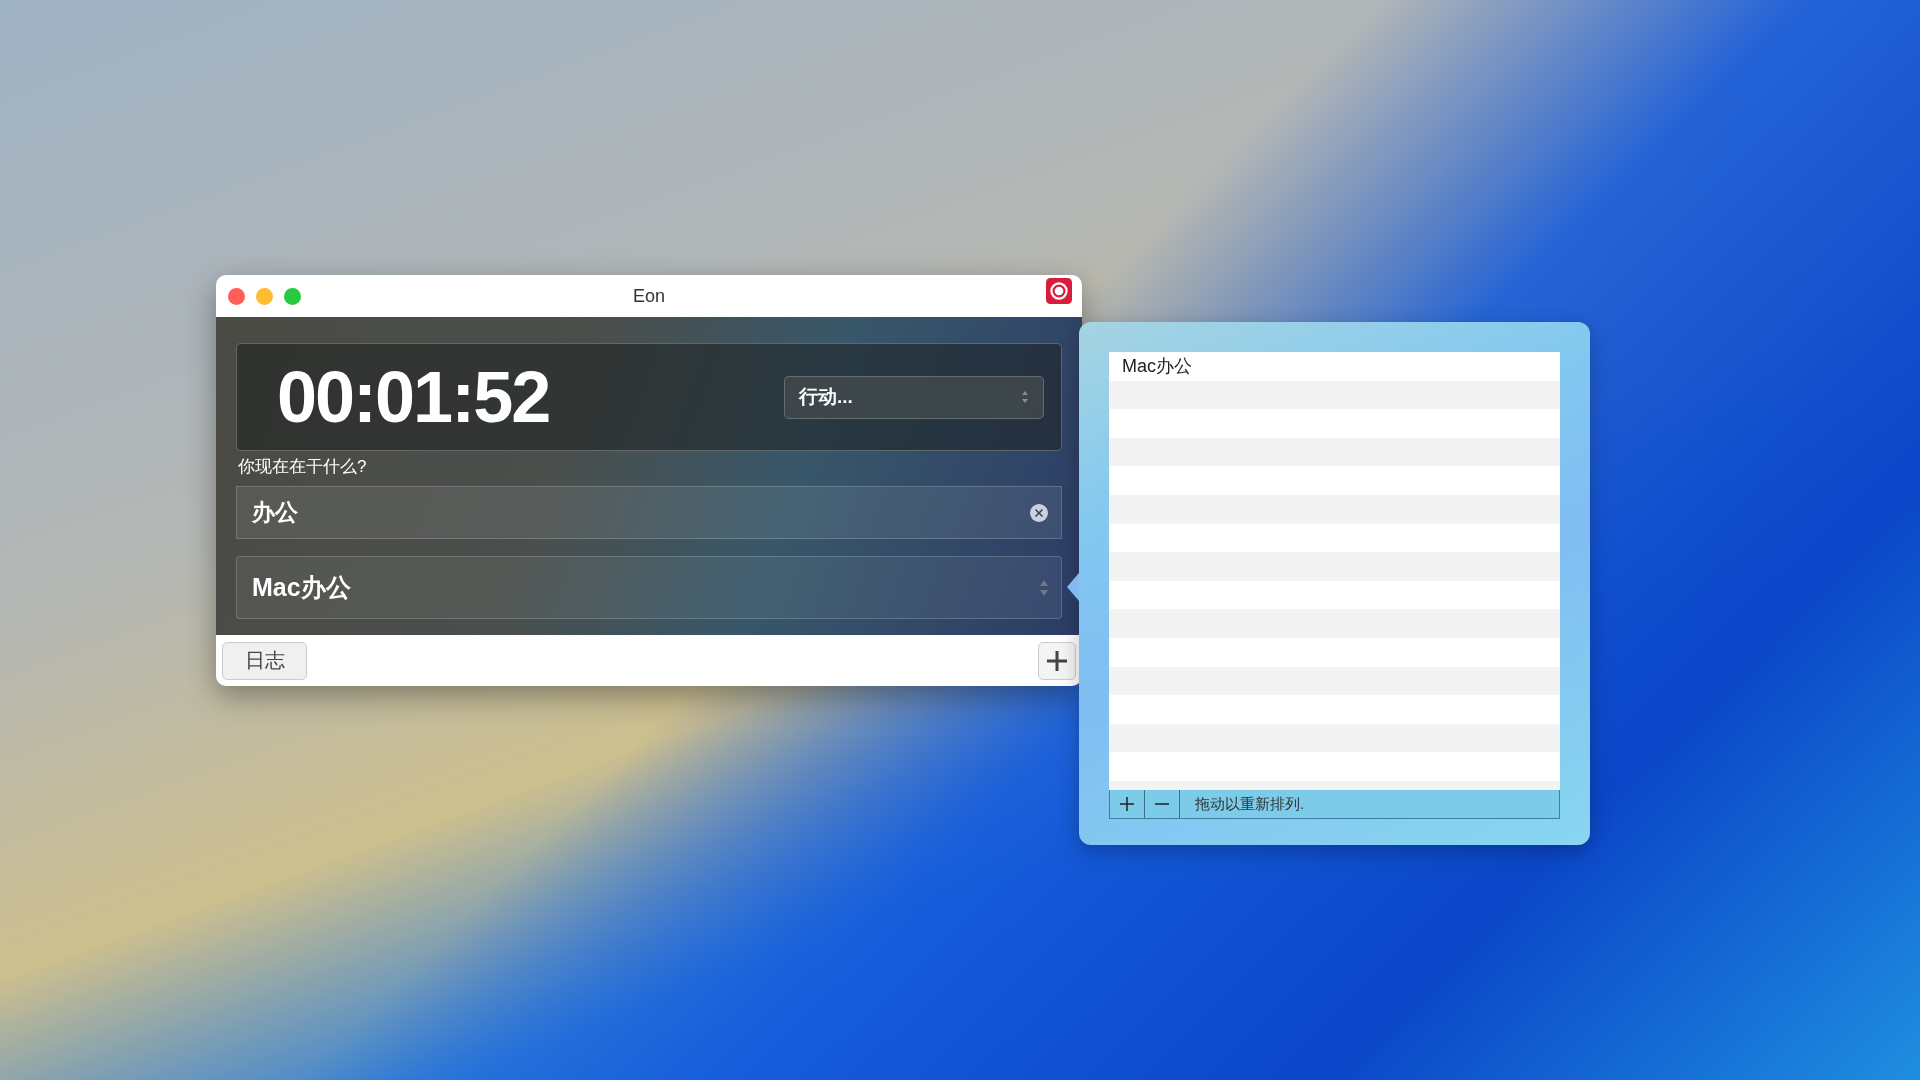 The width and height of the screenshot is (1920, 1080). What do you see at coordinates (303, 467) in the screenshot?
I see `prompt-label: 你现在在干什么?` at bounding box center [303, 467].